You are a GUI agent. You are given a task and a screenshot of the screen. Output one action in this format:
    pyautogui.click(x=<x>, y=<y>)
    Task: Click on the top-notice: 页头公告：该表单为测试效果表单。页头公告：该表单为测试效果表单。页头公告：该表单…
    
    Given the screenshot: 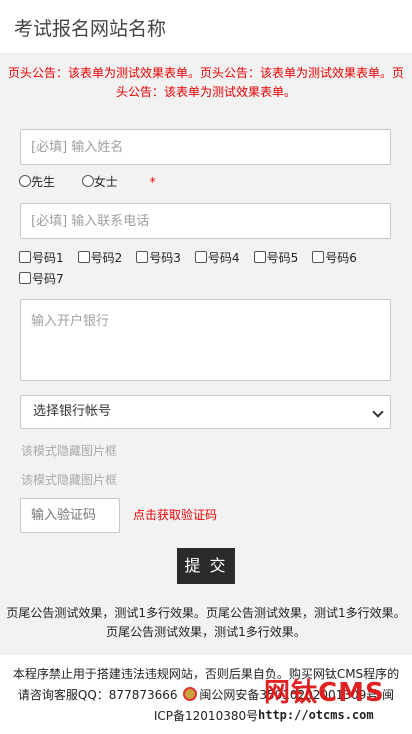 What is the action you would take?
    pyautogui.click(x=205, y=82)
    